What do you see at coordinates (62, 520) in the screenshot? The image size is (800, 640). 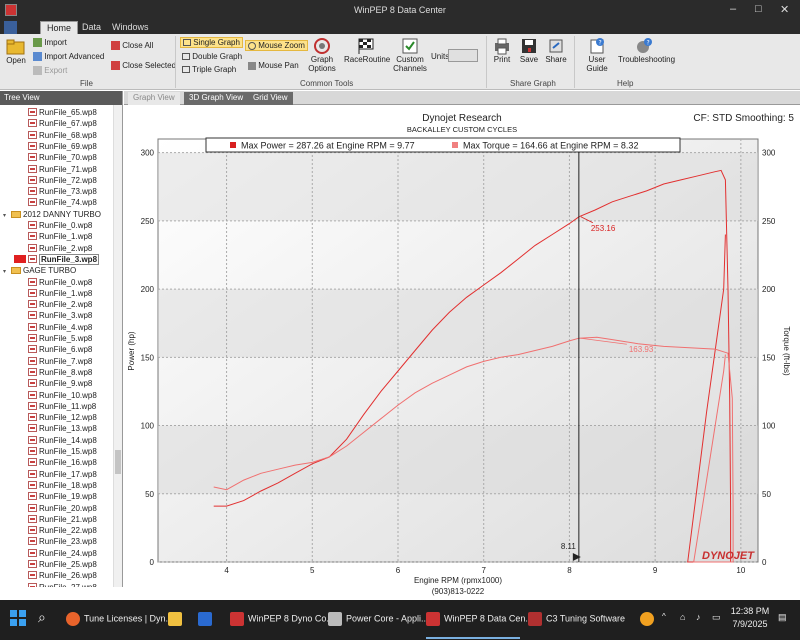 I see `tree-file-item: RunFile_21.wp8` at bounding box center [62, 520].